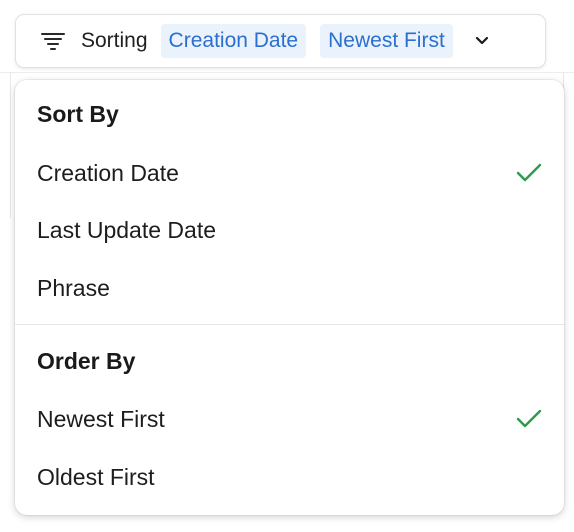 The height and width of the screenshot is (532, 574). I want to click on background-divider, so click(287, 72).